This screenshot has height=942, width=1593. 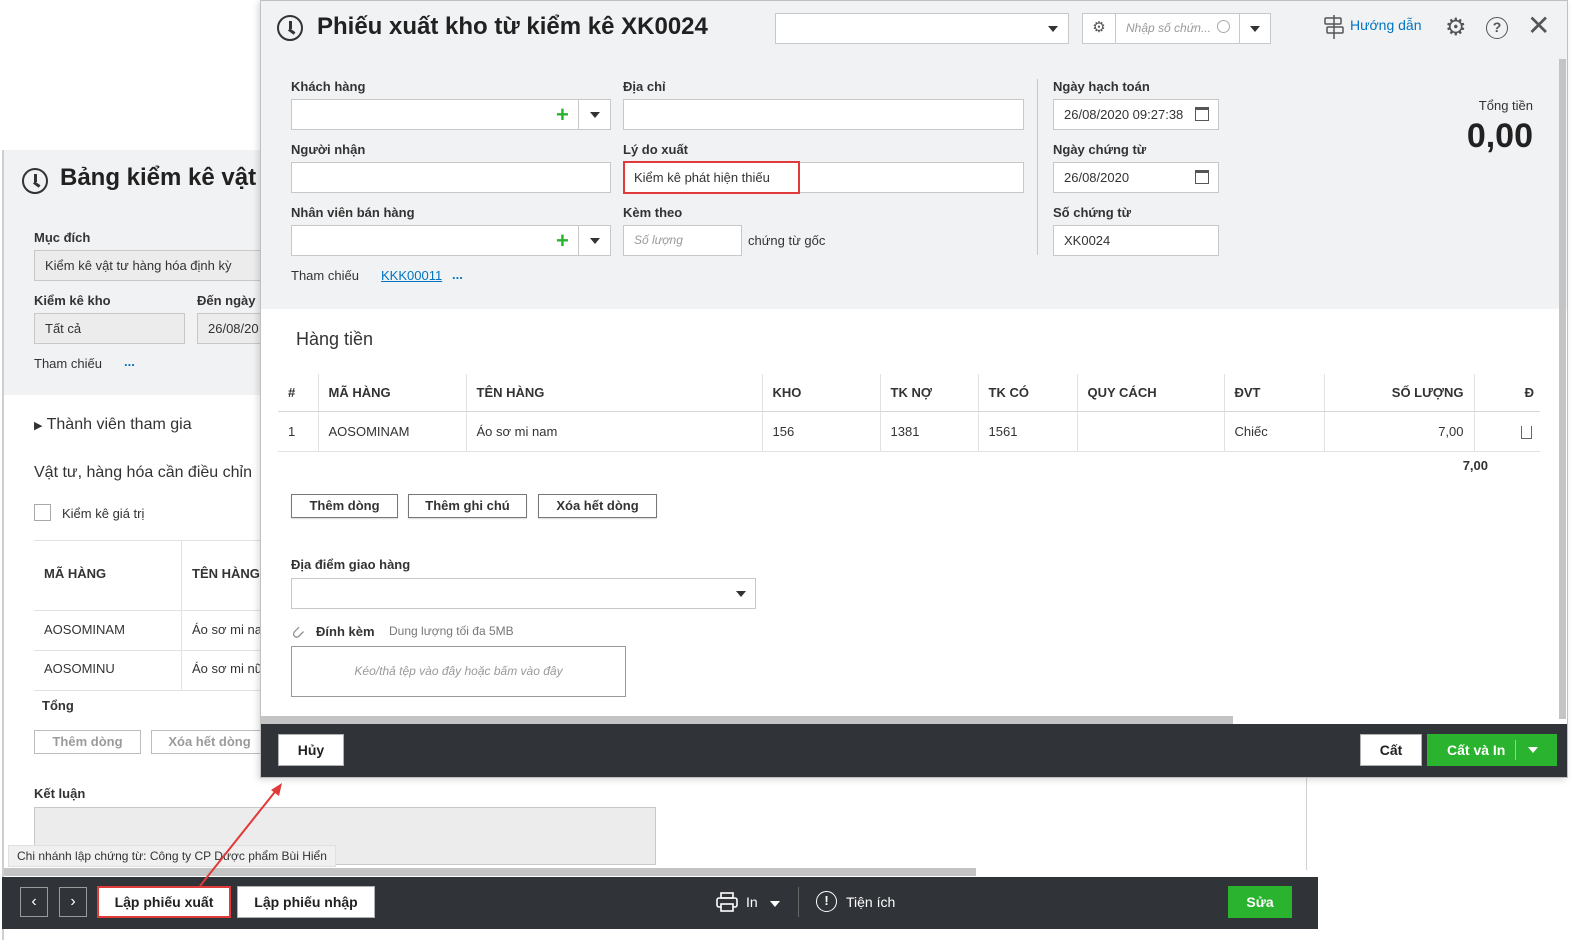 I want to click on column-header: QUY CÁCH, so click(x=1151, y=393).